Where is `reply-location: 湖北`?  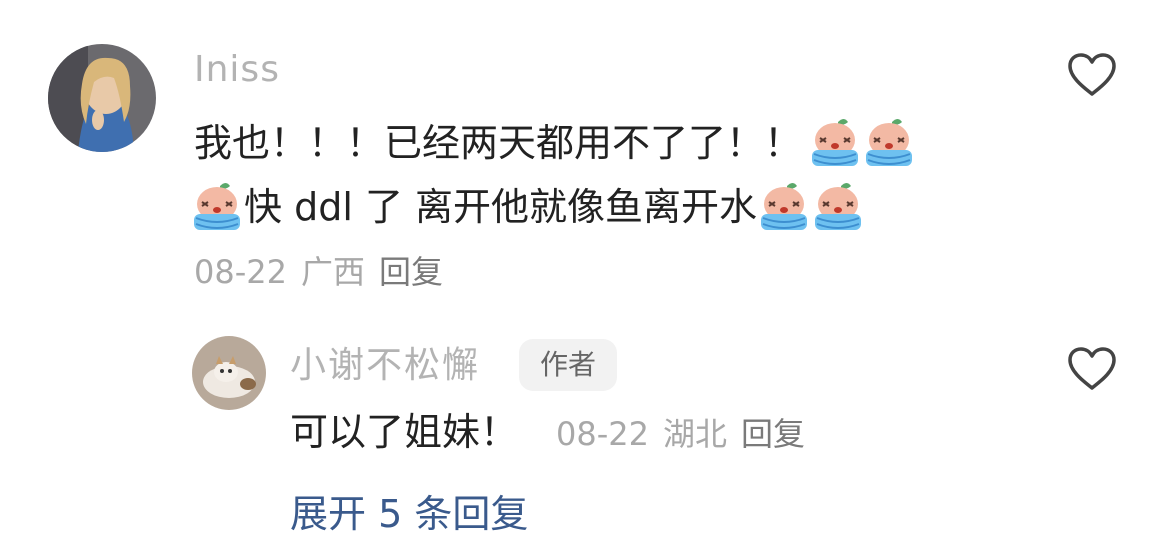
reply-location: 湖北 is located at coordinates (694, 434).